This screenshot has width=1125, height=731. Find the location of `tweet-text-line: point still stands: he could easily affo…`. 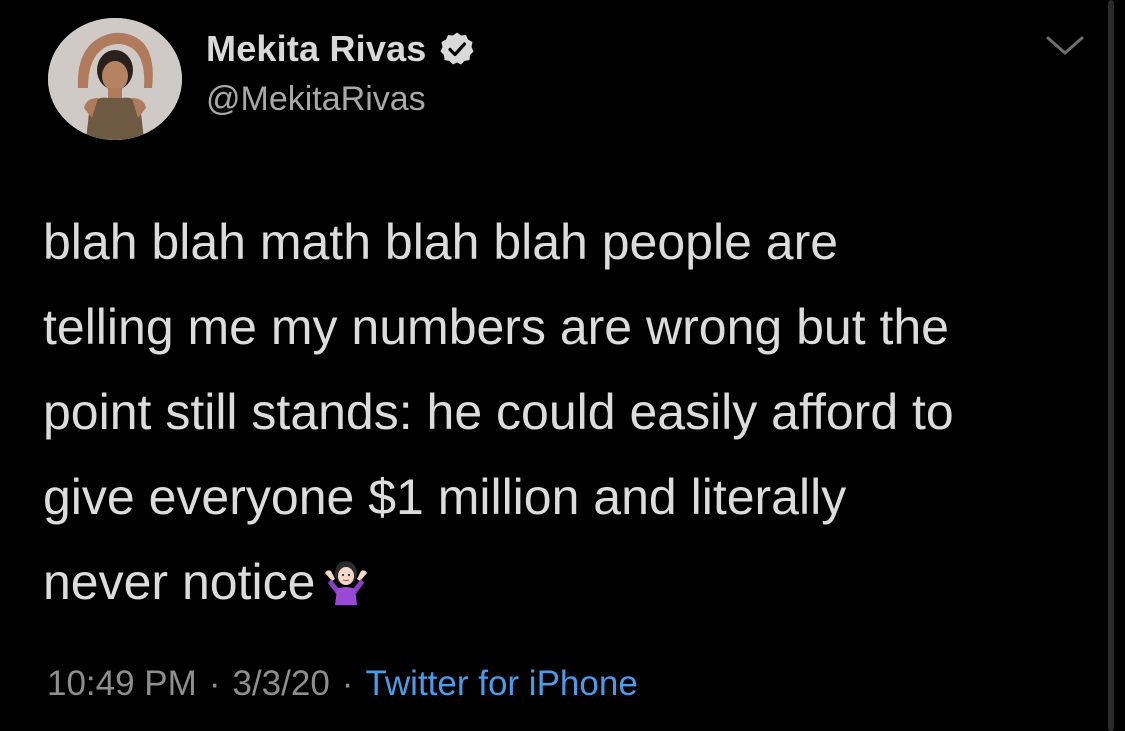

tweet-text-line: point still stands: he could easily affo… is located at coordinates (498, 412).